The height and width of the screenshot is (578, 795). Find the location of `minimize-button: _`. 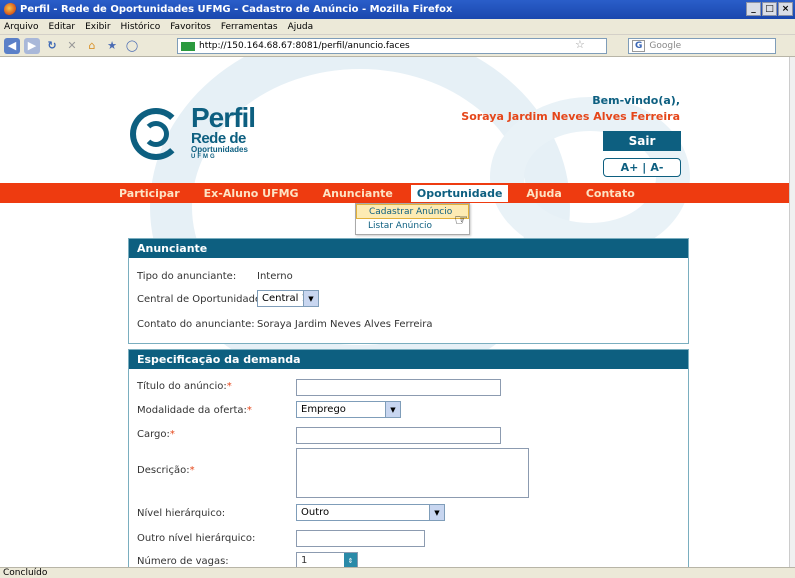

minimize-button: _ is located at coordinates (753, 9).